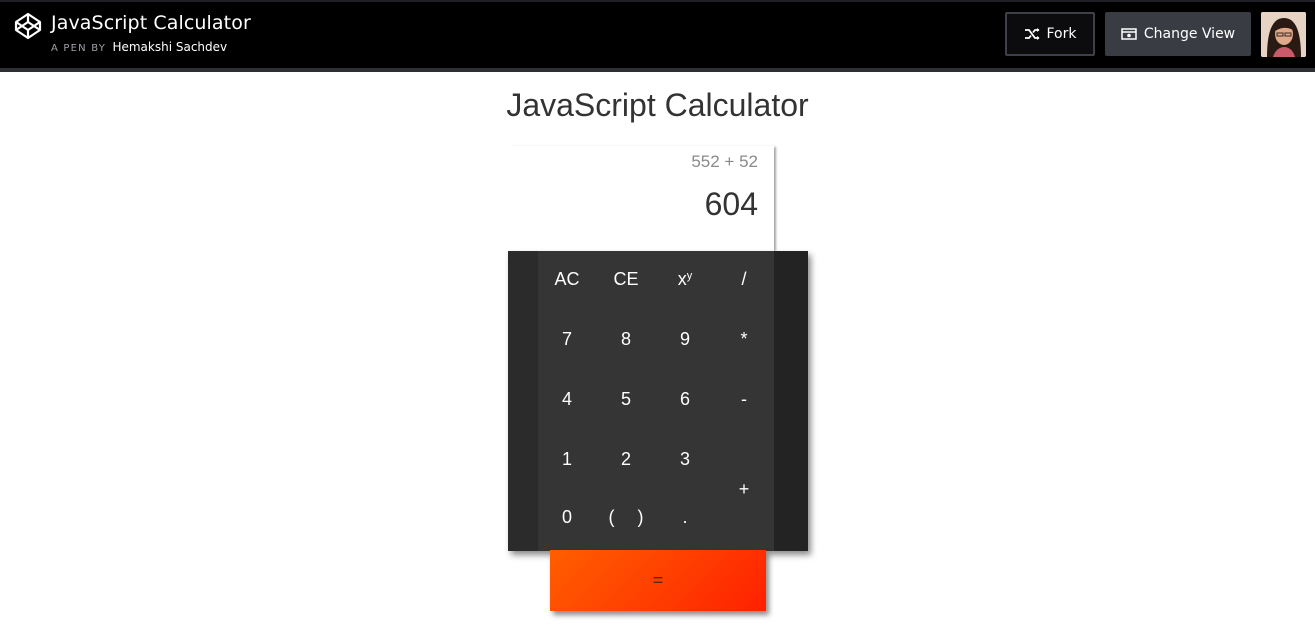 This screenshot has height=640, width=1315. Describe the element at coordinates (689, 276) in the screenshot. I see `power-exponent-label: y` at that location.